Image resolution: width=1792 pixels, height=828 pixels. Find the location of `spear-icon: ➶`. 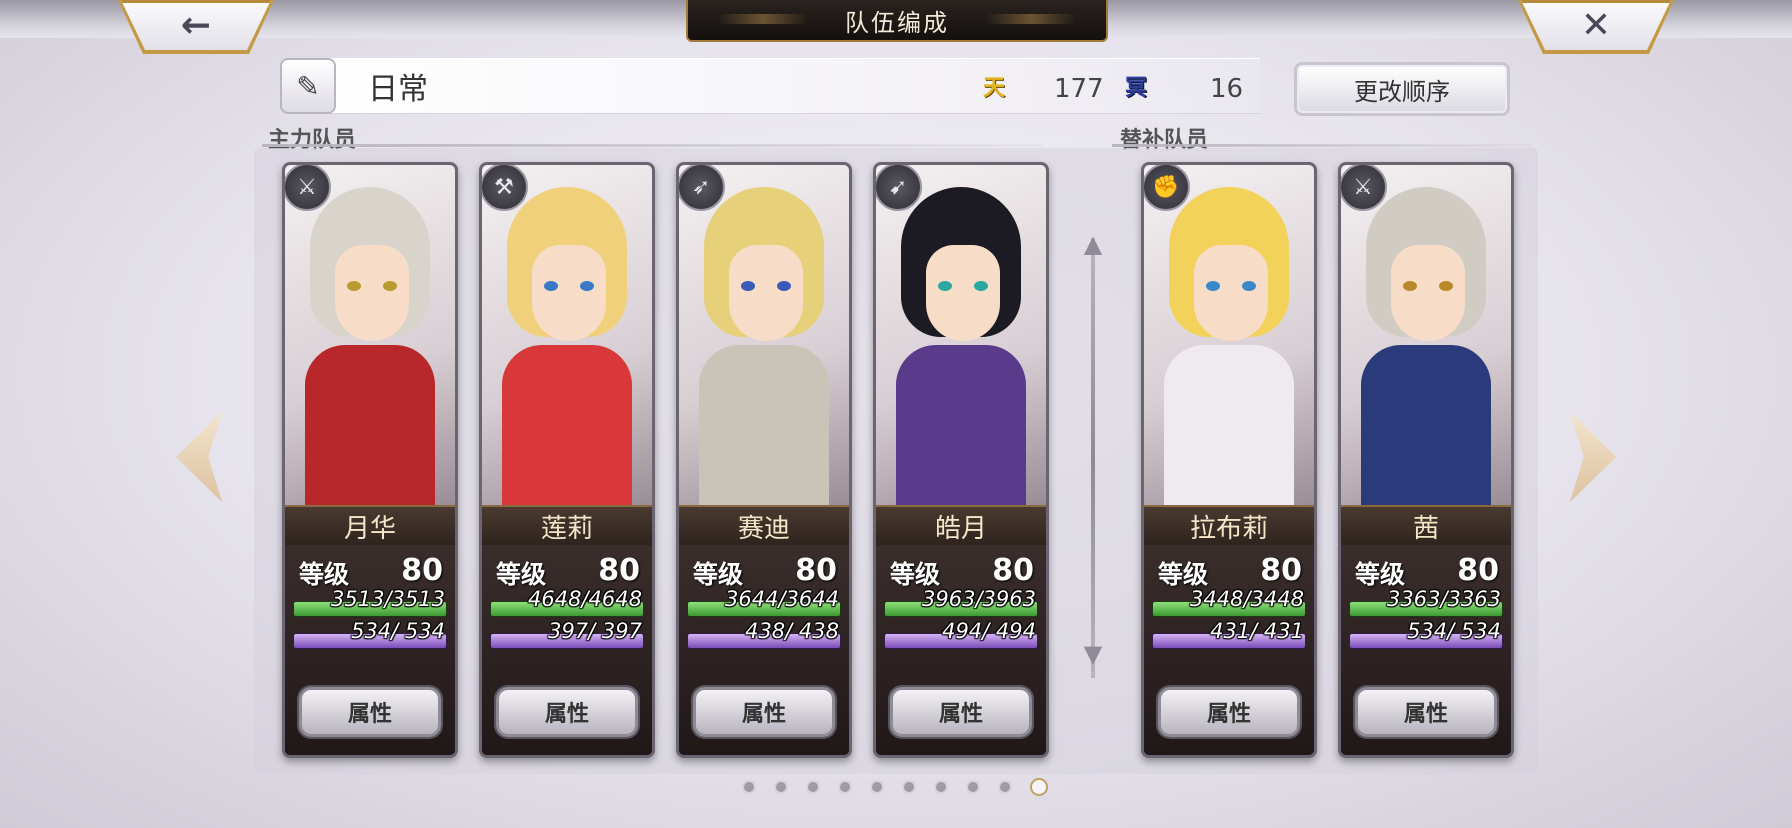

spear-icon: ➶ is located at coordinates (702, 188).